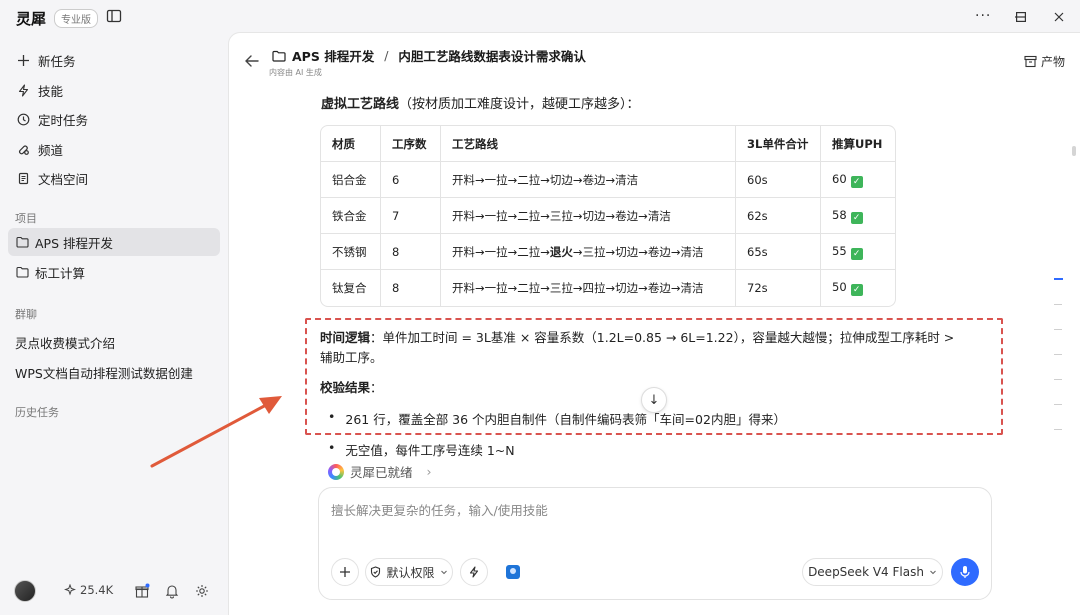 The image size is (1080, 615). I want to click on sparkle-icon, so click(70, 590).